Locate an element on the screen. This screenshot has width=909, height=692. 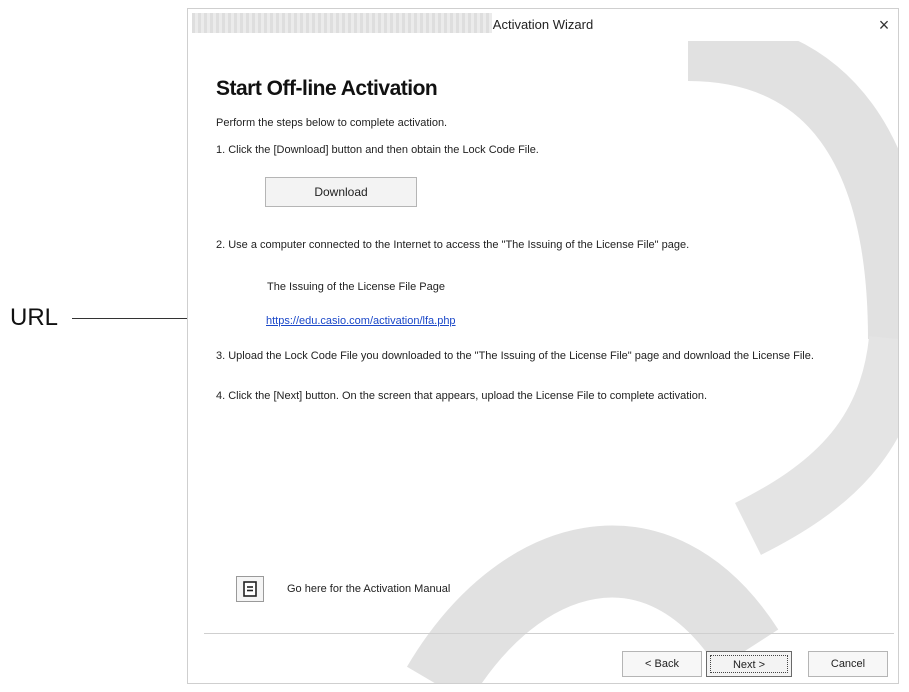
footer-divider is located at coordinates (549, 633).